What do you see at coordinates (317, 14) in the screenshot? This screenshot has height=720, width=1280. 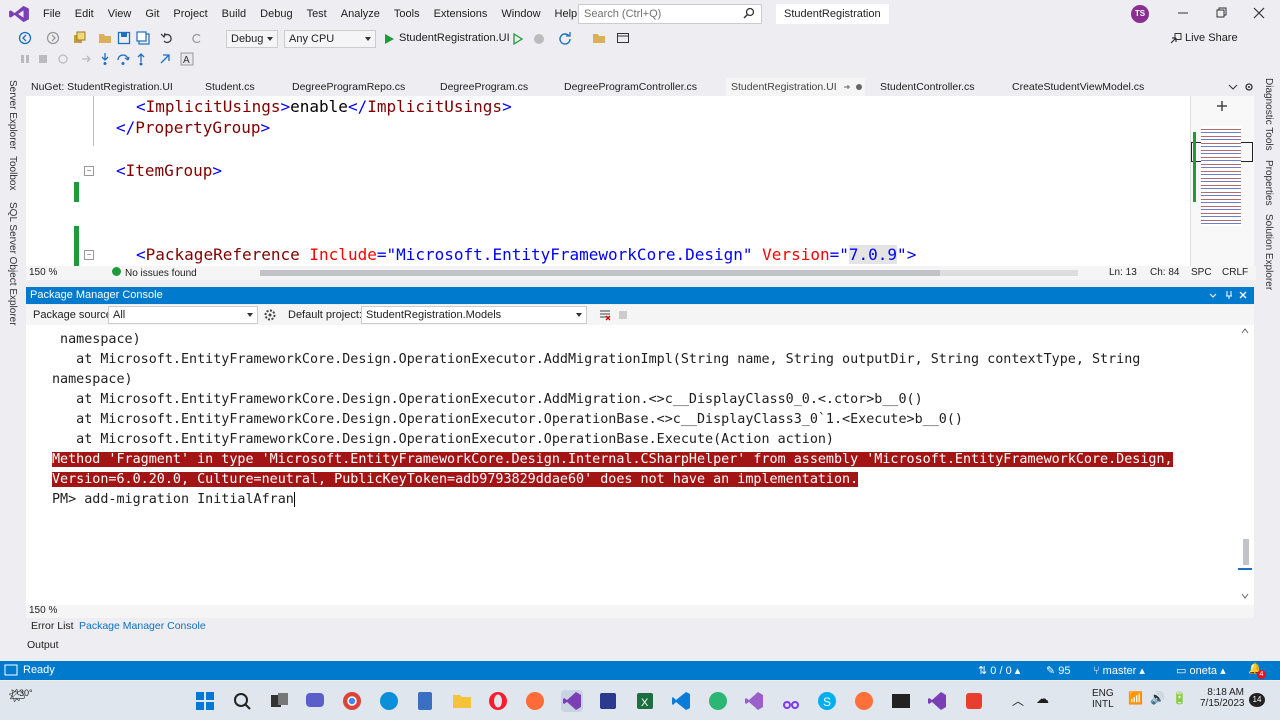 I see `menu-test: Test` at bounding box center [317, 14].